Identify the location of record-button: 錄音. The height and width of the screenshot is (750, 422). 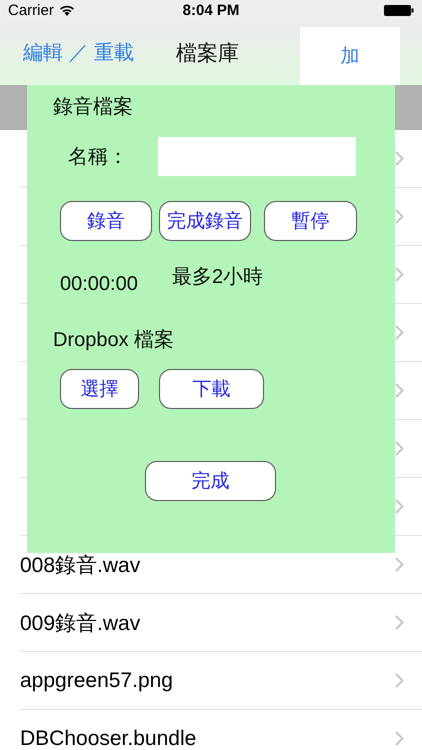
(106, 221).